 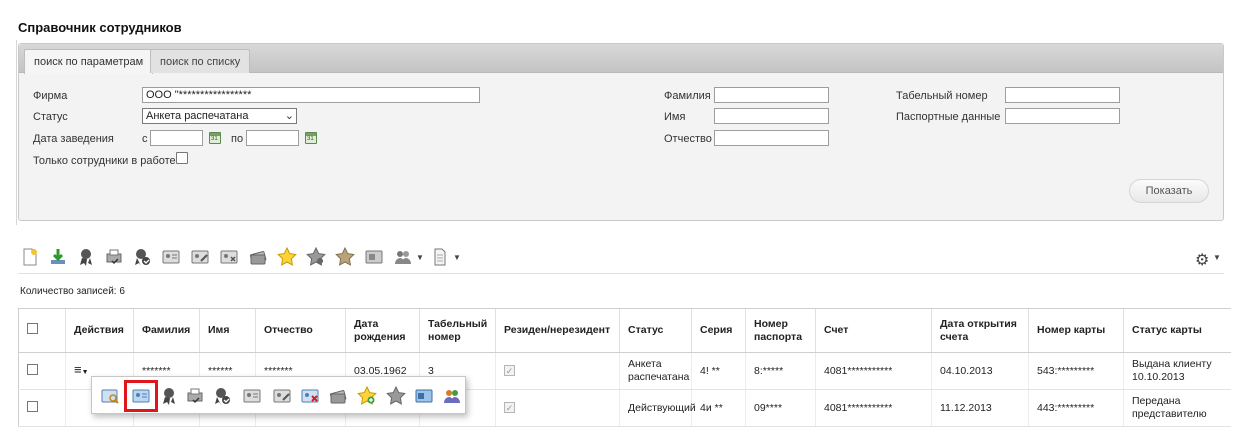 What do you see at coordinates (182, 158) in the screenshot?
I see `only-working-checkbox` at bounding box center [182, 158].